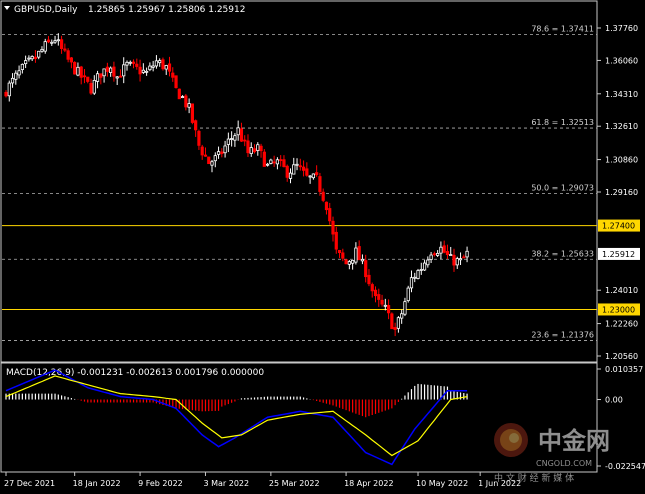  I want to click on time-tick-label: 18 Apr 2022, so click(368, 483).